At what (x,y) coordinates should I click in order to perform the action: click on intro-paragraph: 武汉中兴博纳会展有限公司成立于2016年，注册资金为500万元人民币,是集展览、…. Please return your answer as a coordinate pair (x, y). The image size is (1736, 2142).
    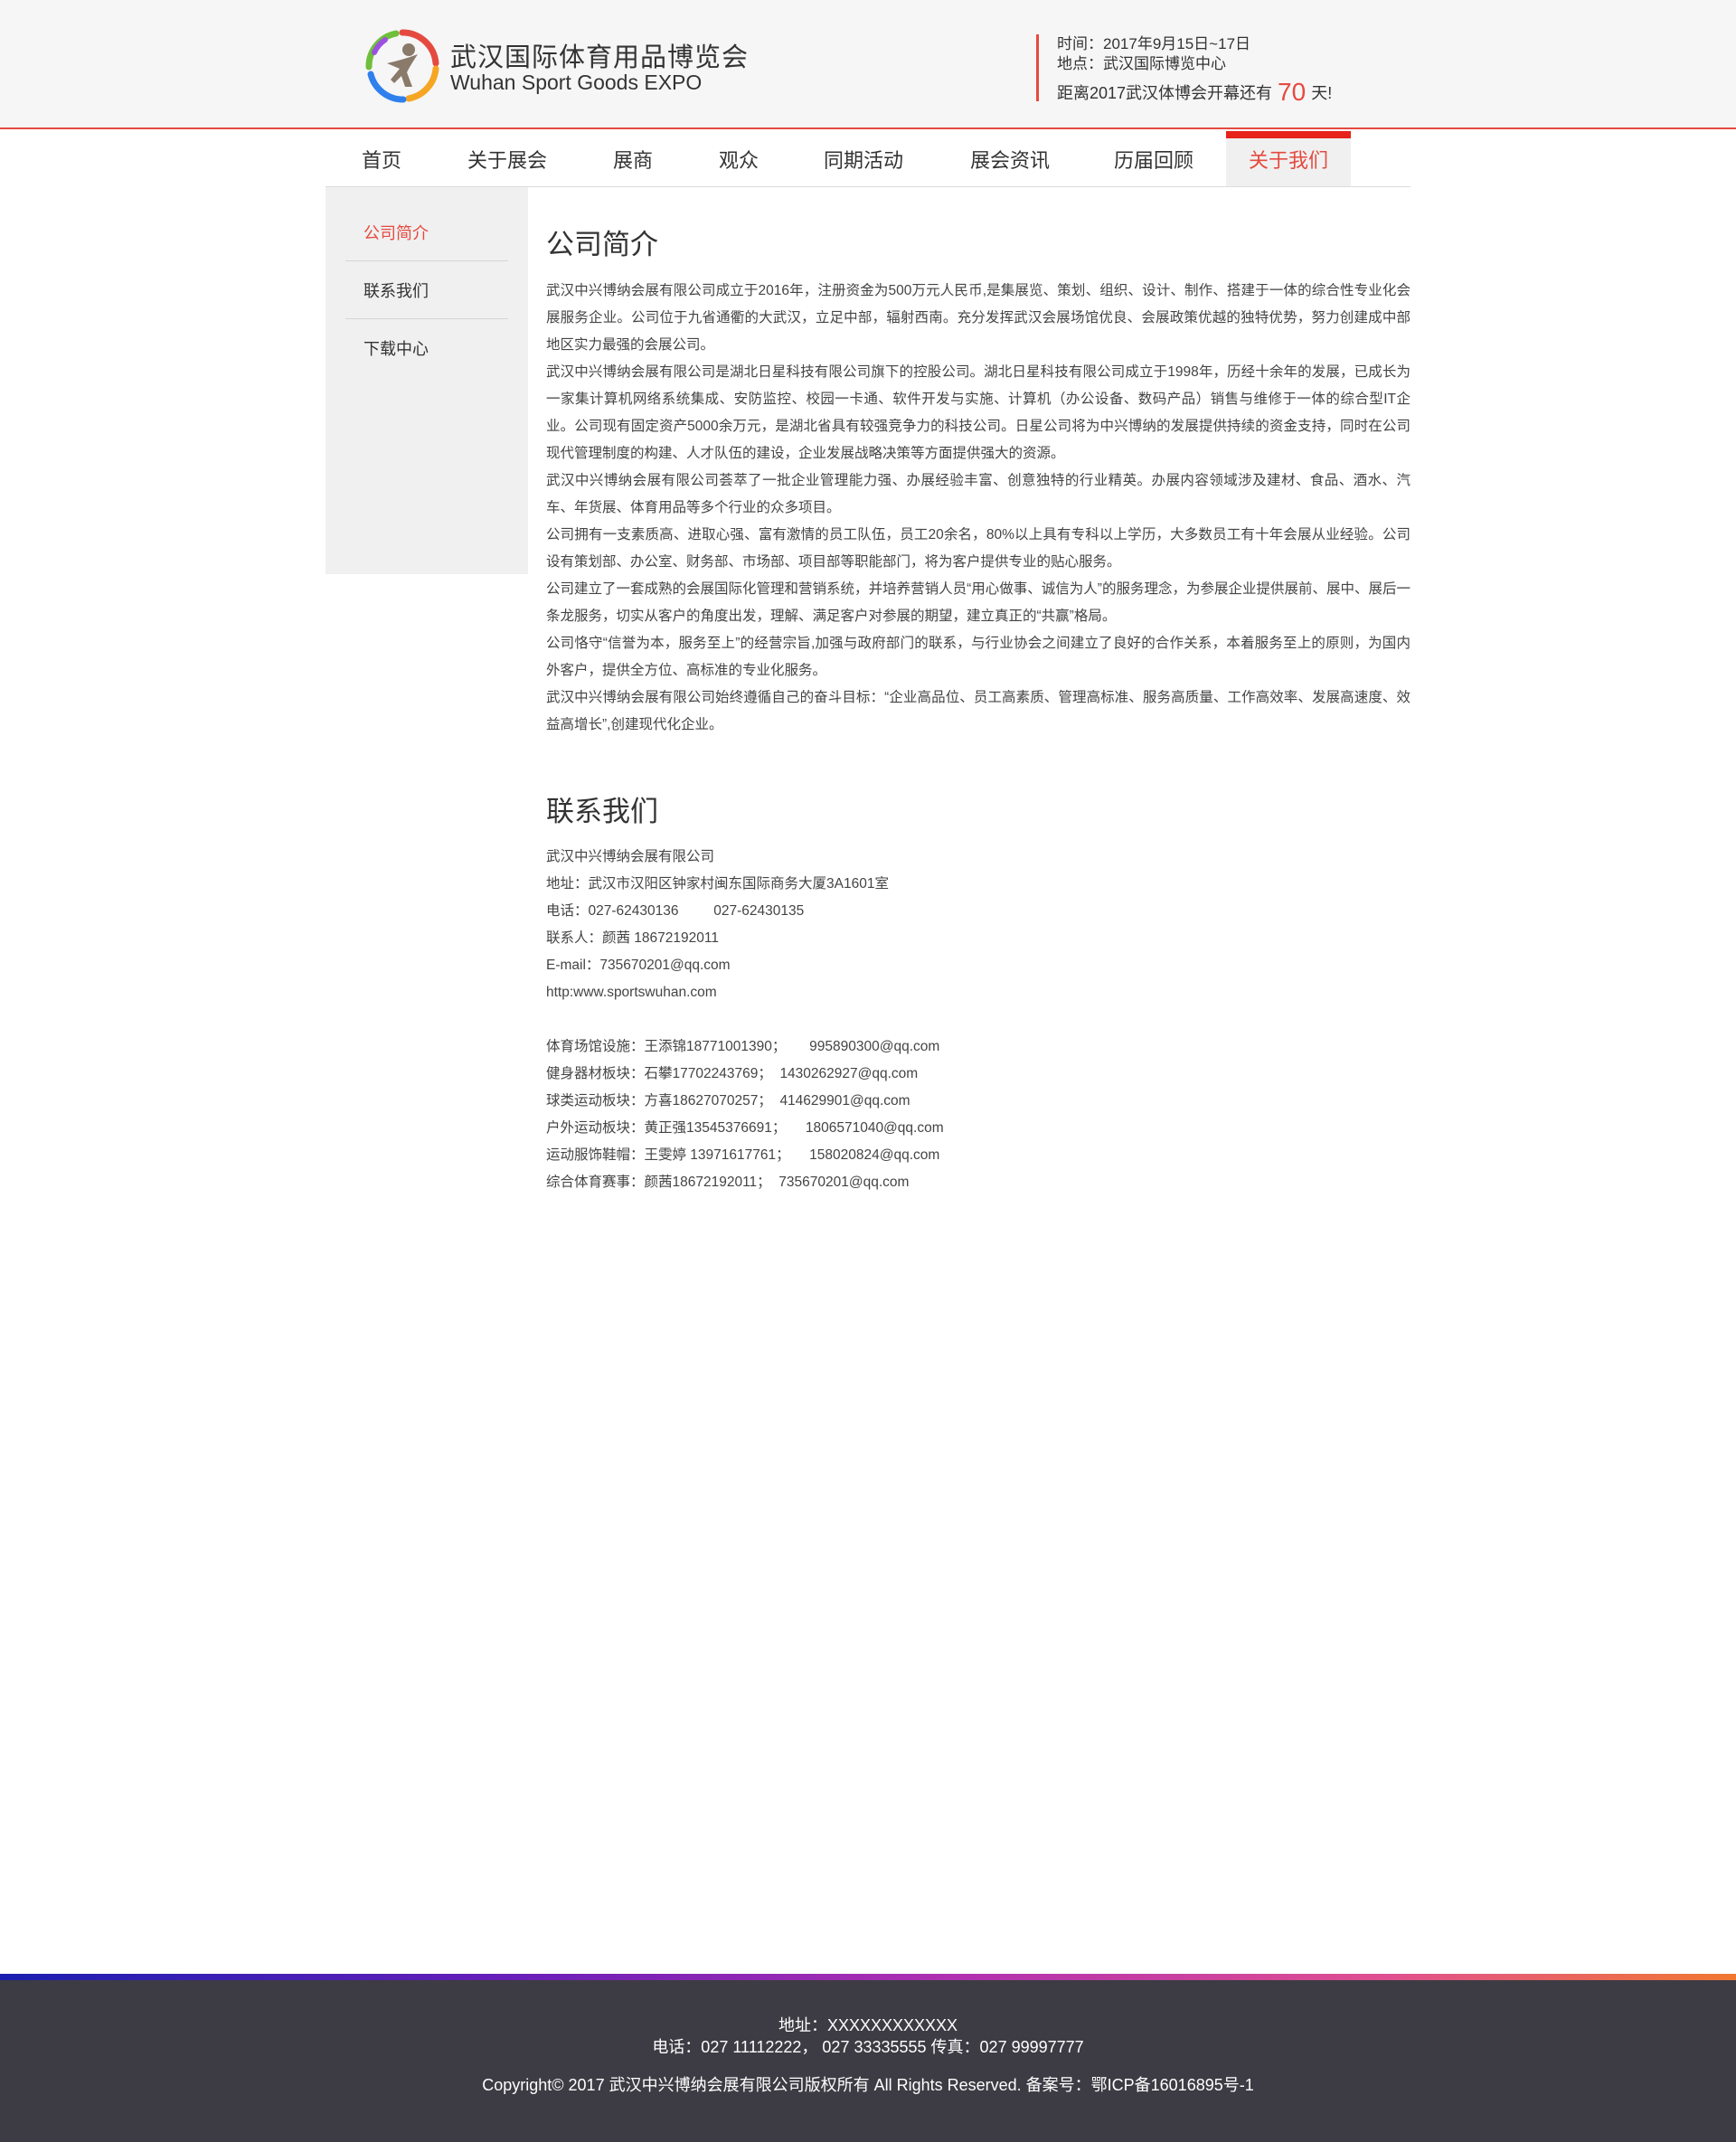
    Looking at the image, I should click on (978, 318).